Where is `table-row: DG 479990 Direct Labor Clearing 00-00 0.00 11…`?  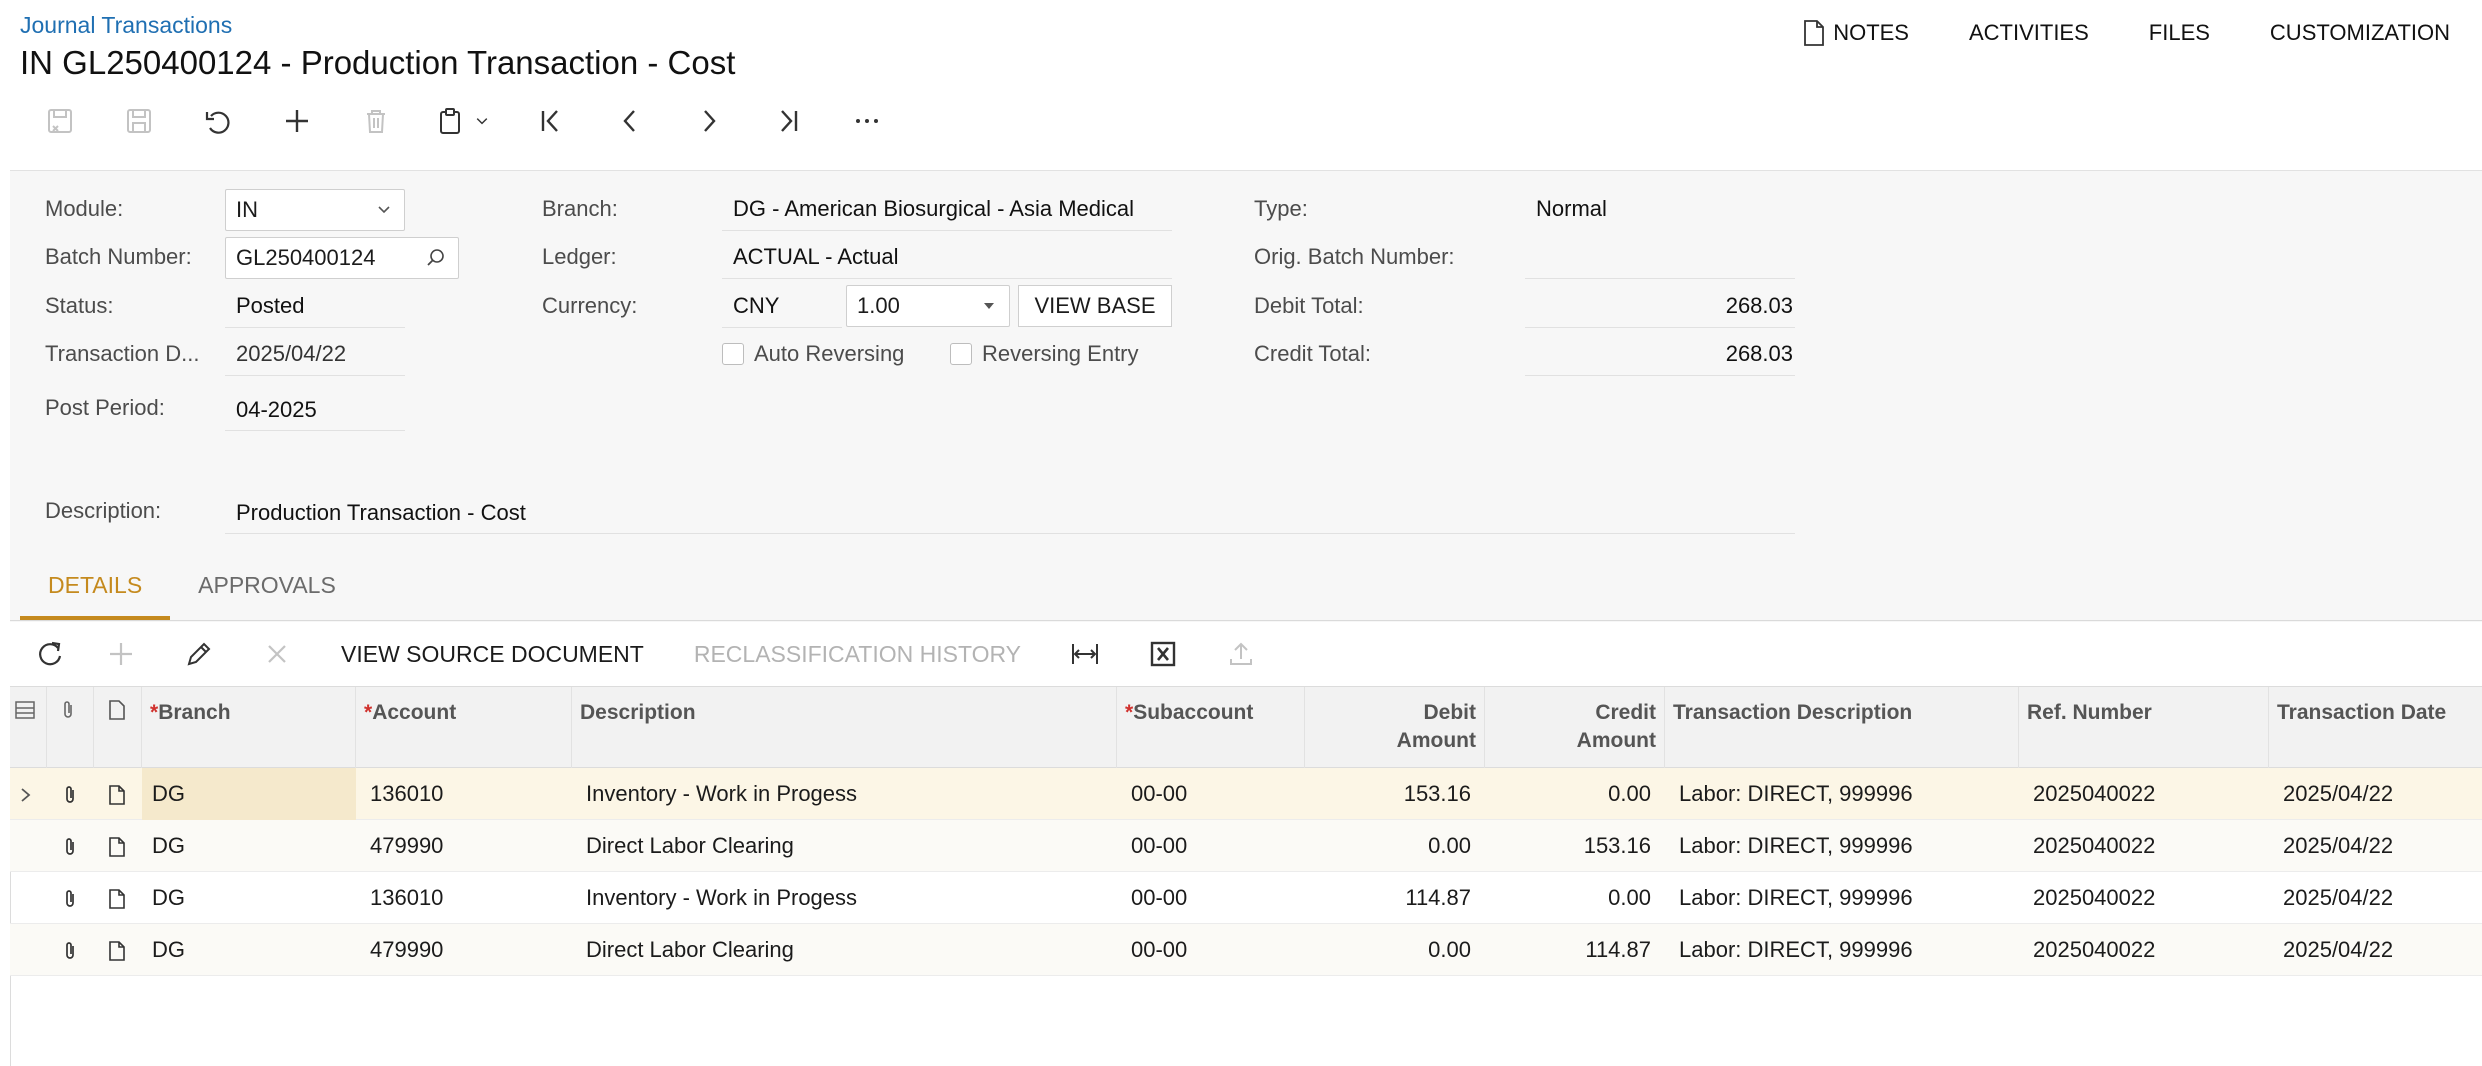
table-row: DG 479990 Direct Labor Clearing 00-00 0.00 11… is located at coordinates (1246, 950).